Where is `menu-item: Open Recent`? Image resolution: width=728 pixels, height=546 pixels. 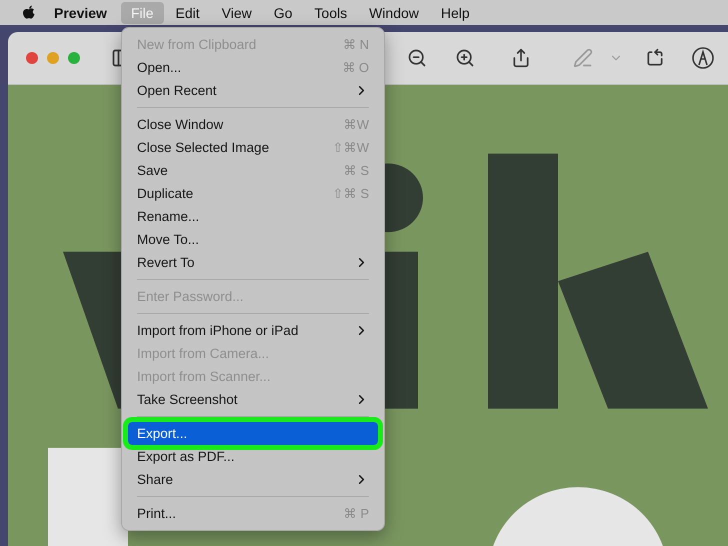
menu-item: Open Recent is located at coordinates (253, 90).